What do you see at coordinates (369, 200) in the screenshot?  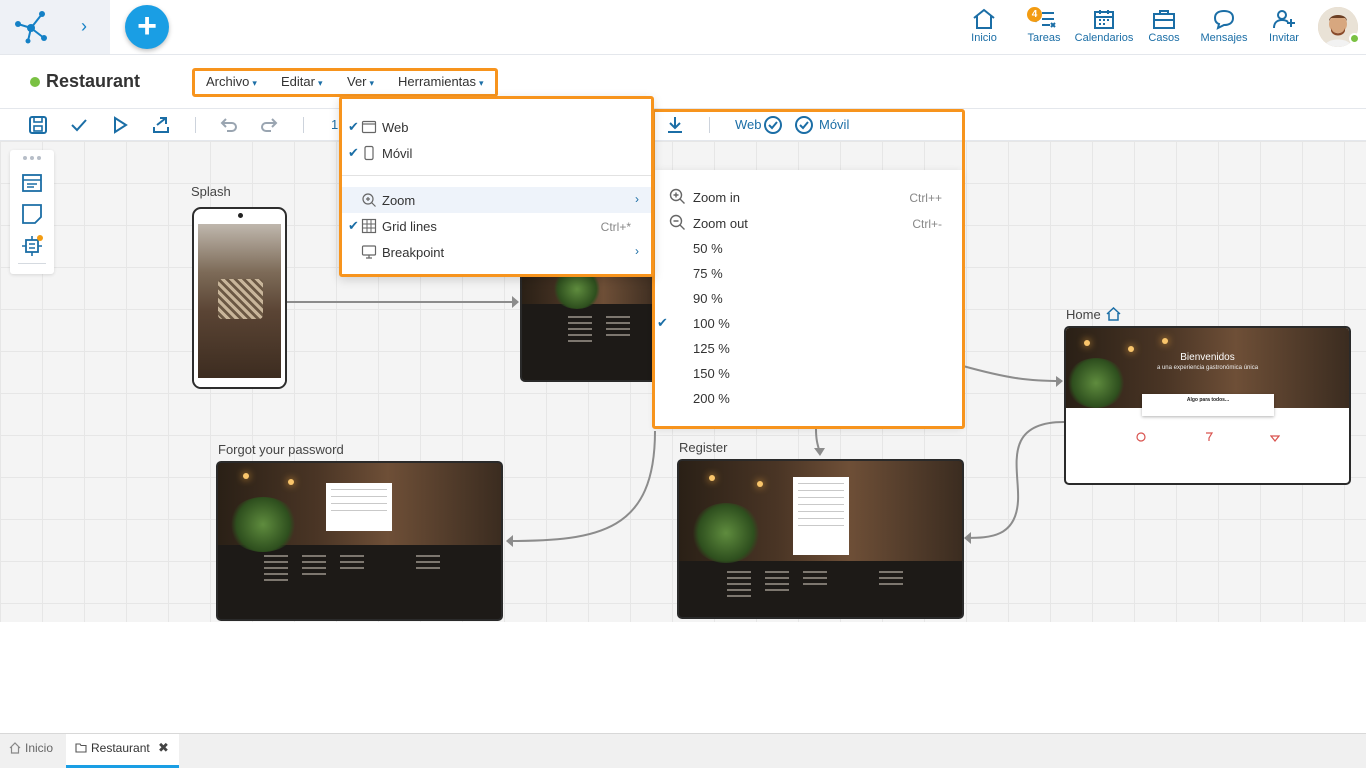 I see `zoom-icon` at bounding box center [369, 200].